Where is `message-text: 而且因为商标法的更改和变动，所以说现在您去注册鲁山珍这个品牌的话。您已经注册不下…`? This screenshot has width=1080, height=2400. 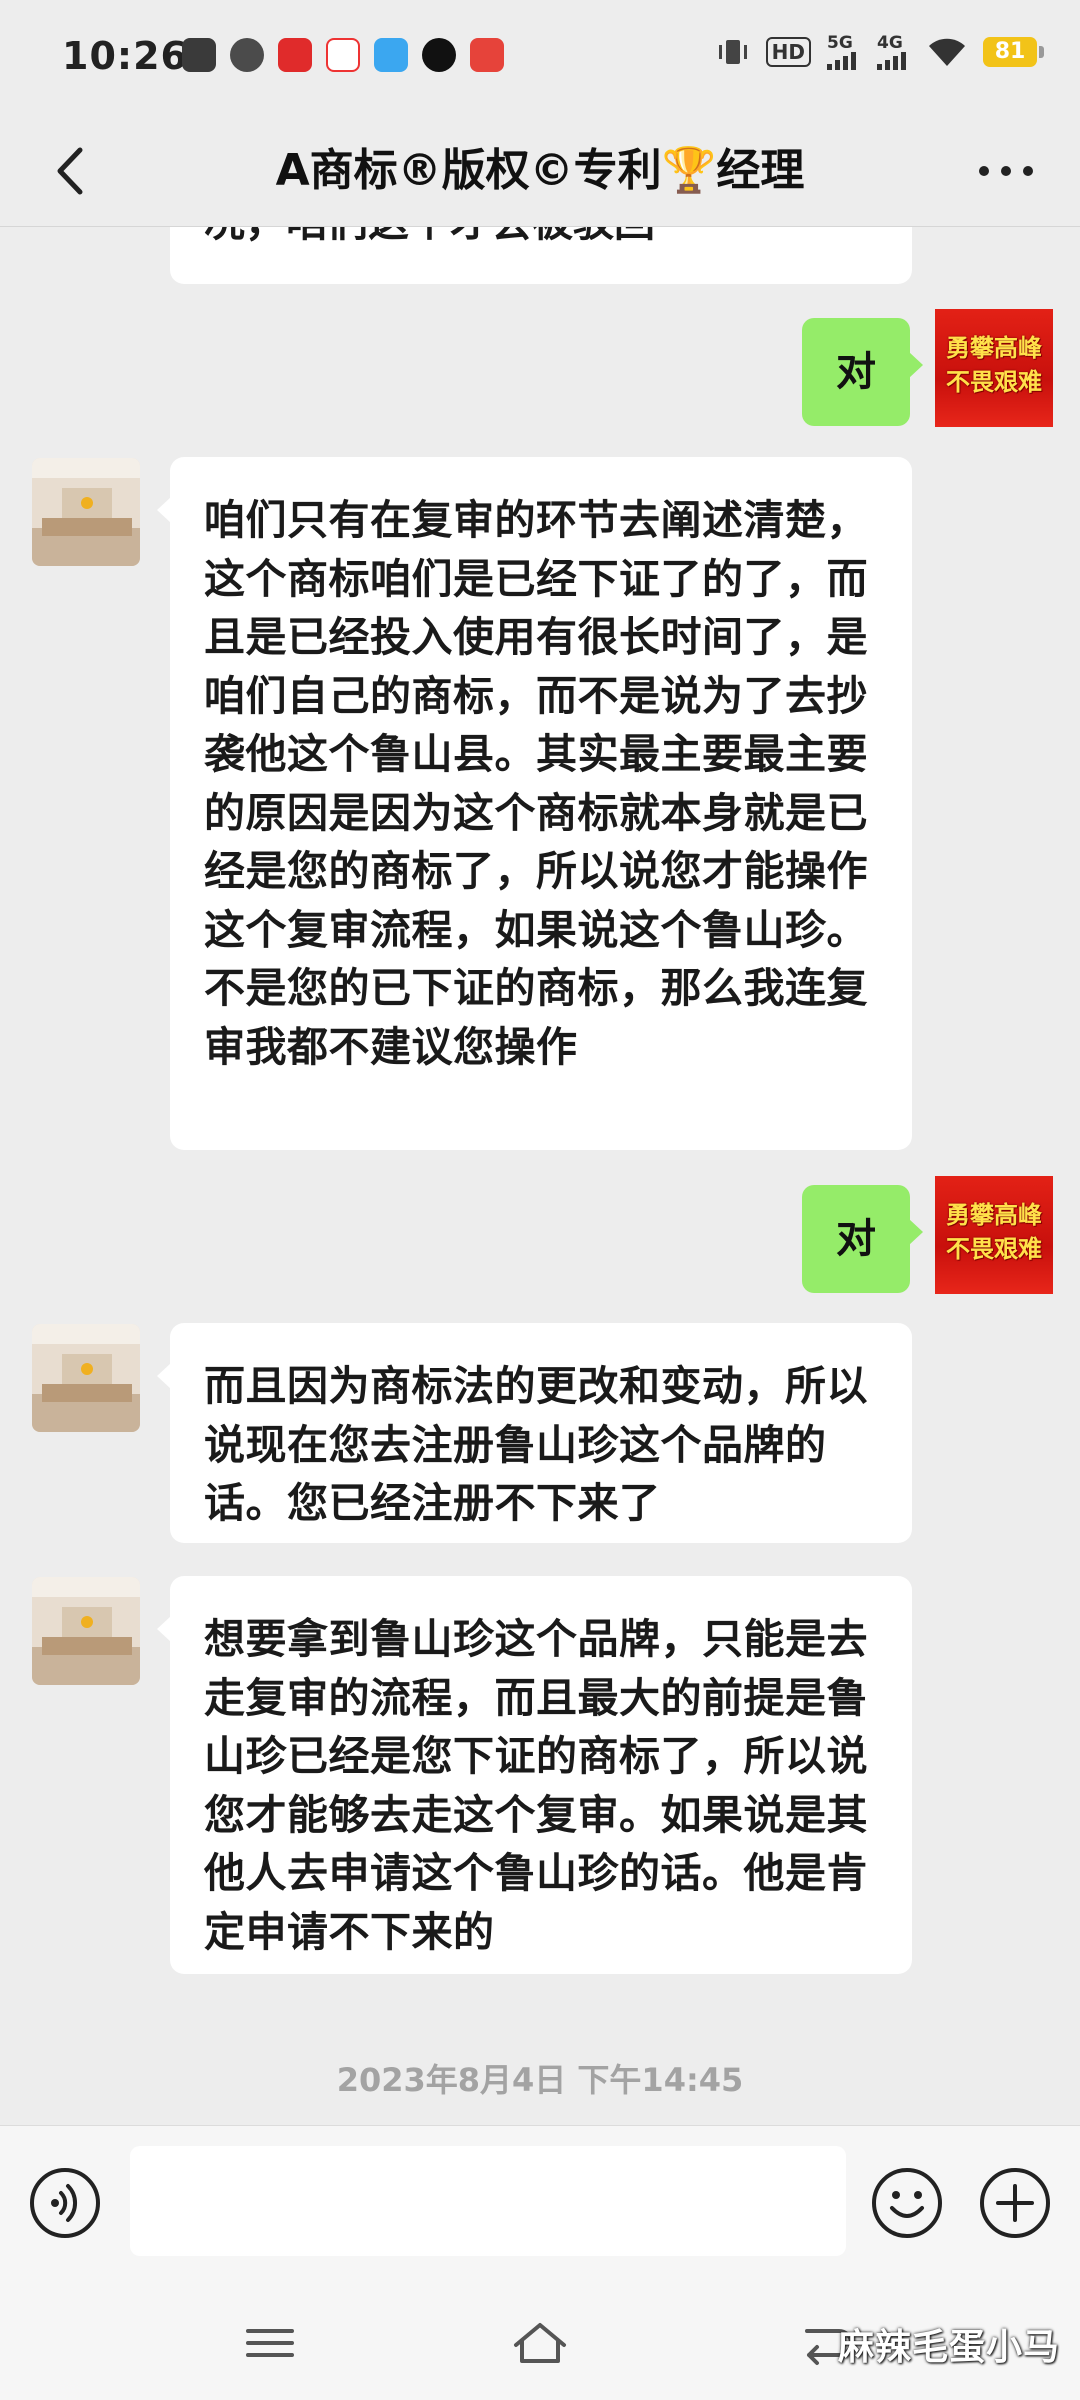
message-text: 而且因为商标法的更改和变动，所以说现在您去注册鲁山珍这个品牌的话。您已经注册不下… is located at coordinates (536, 1444).